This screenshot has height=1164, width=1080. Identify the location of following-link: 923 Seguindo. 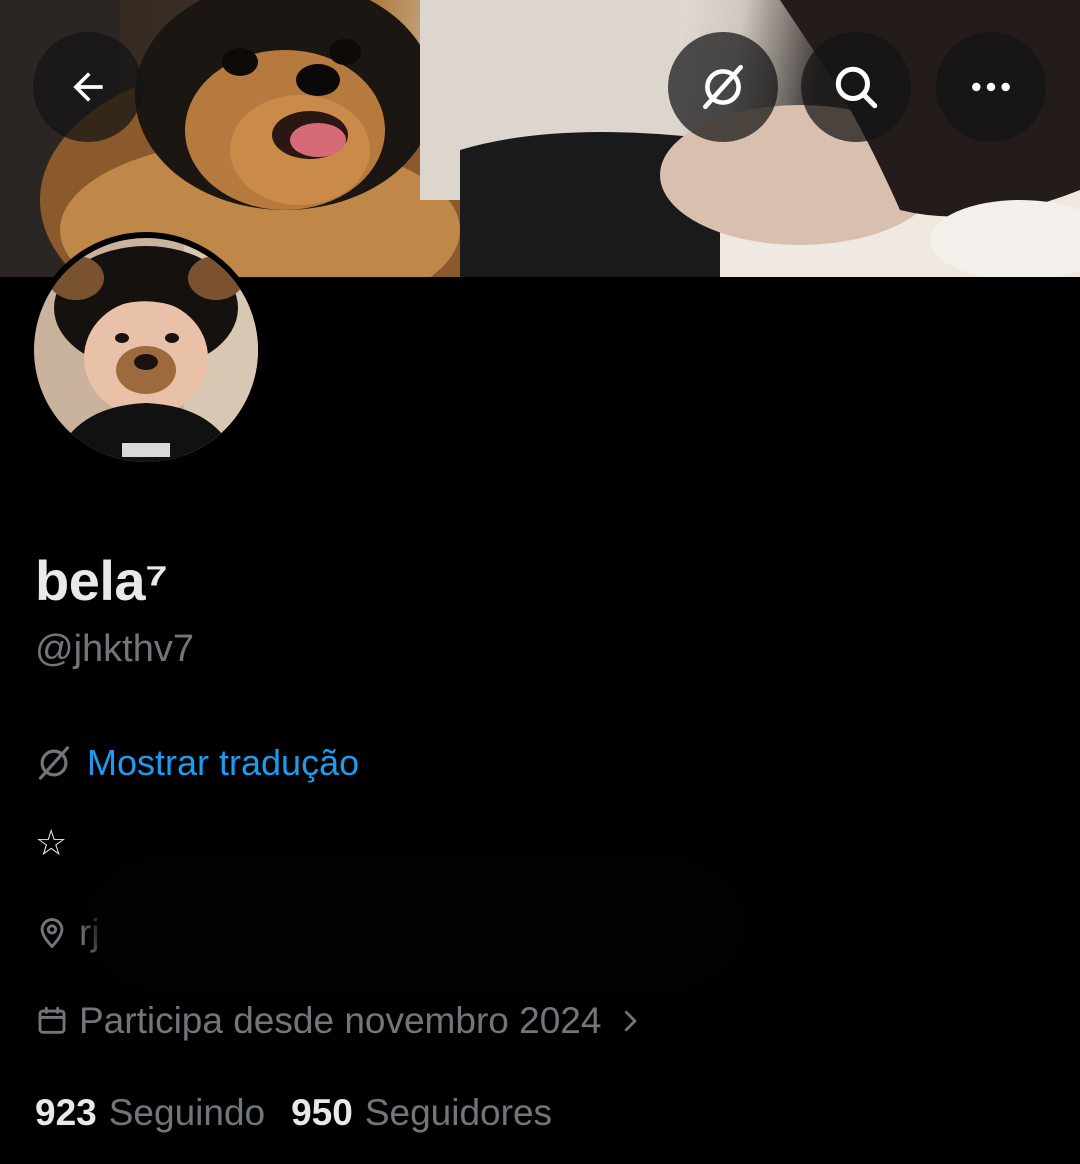
(150, 1113).